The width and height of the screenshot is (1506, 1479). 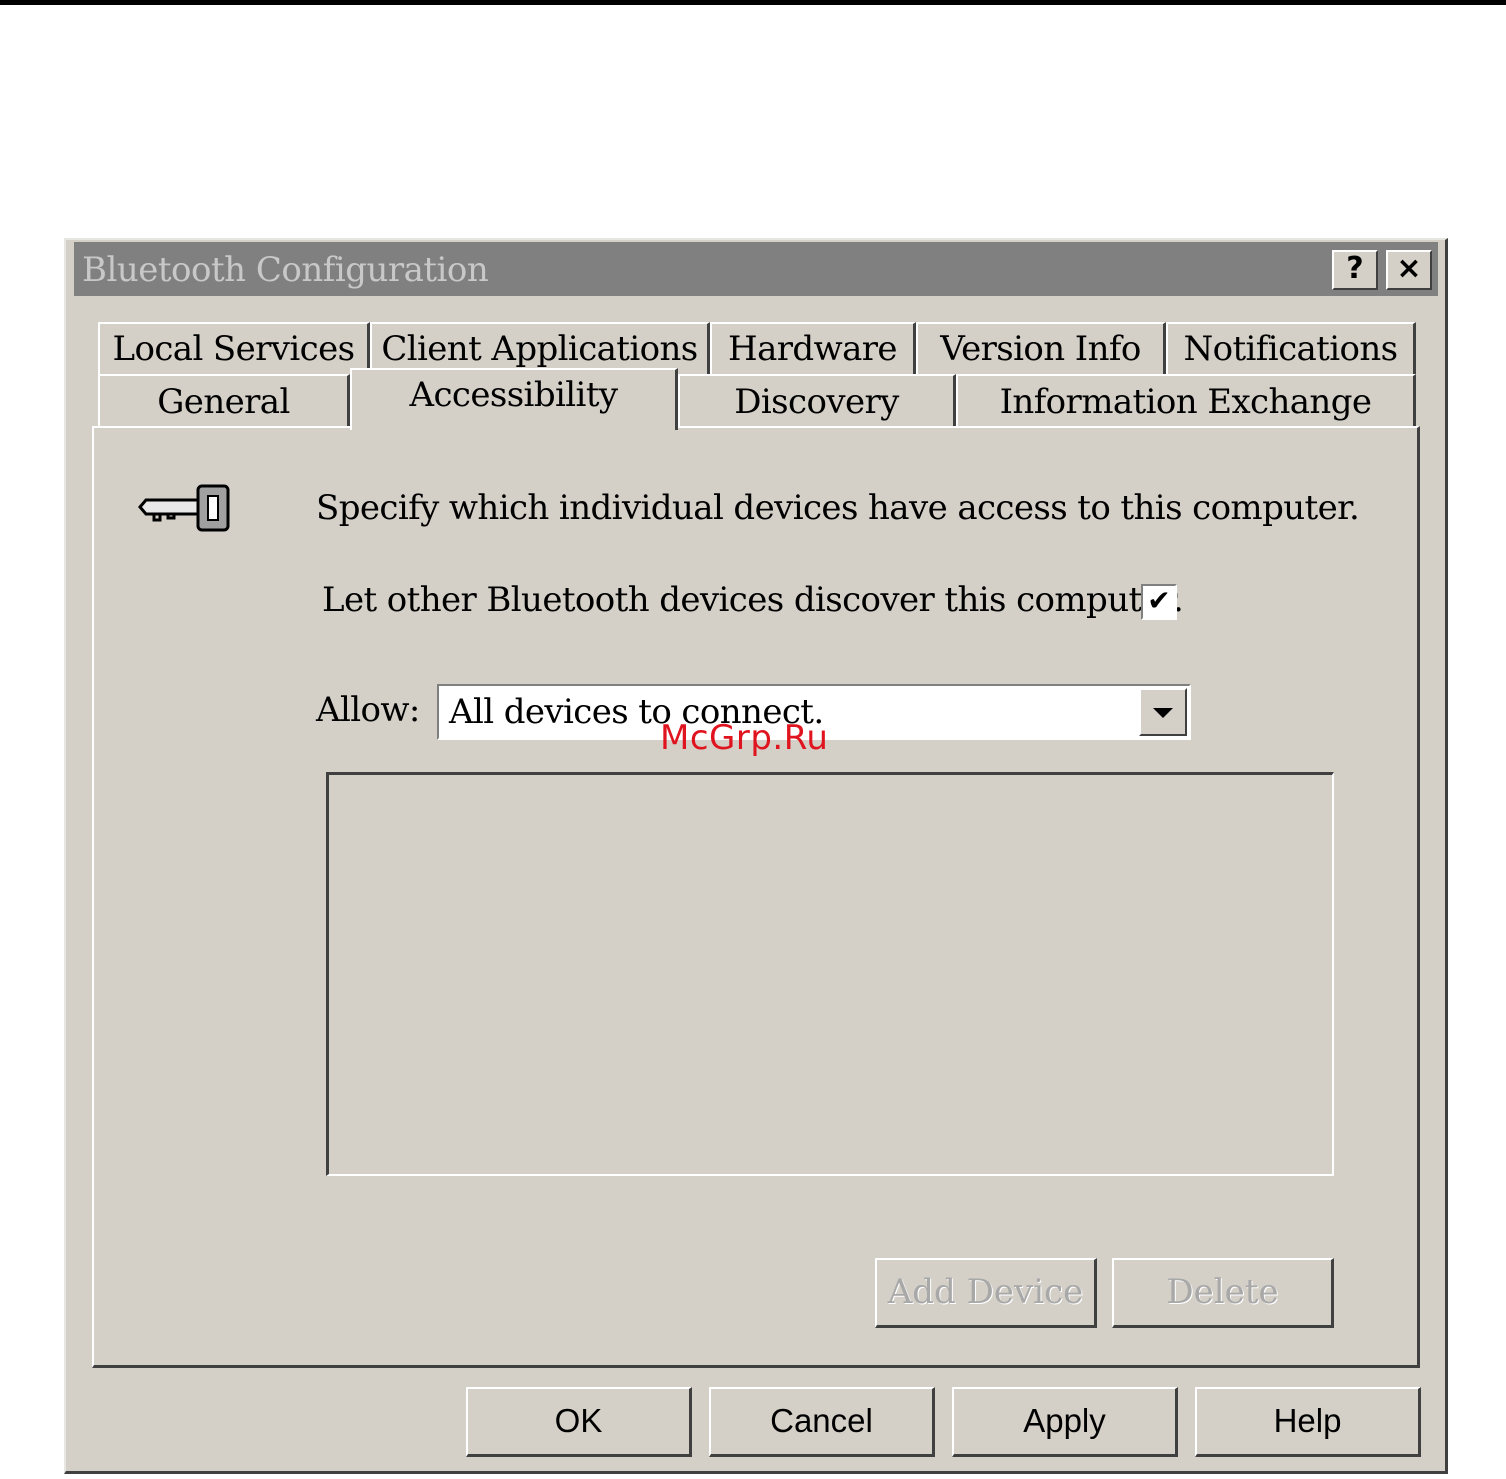 What do you see at coordinates (1291, 348) in the screenshot?
I see `tab-notifications: Notifications` at bounding box center [1291, 348].